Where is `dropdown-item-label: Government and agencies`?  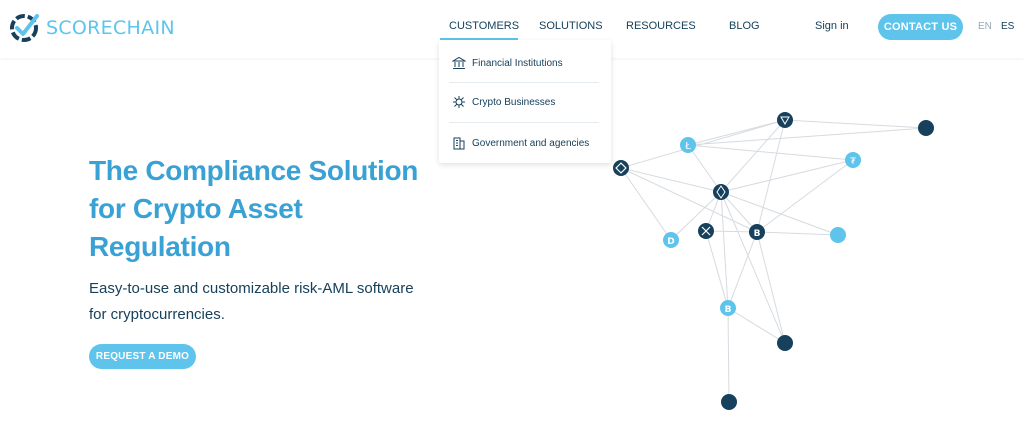
dropdown-item-label: Government and agencies is located at coordinates (531, 143).